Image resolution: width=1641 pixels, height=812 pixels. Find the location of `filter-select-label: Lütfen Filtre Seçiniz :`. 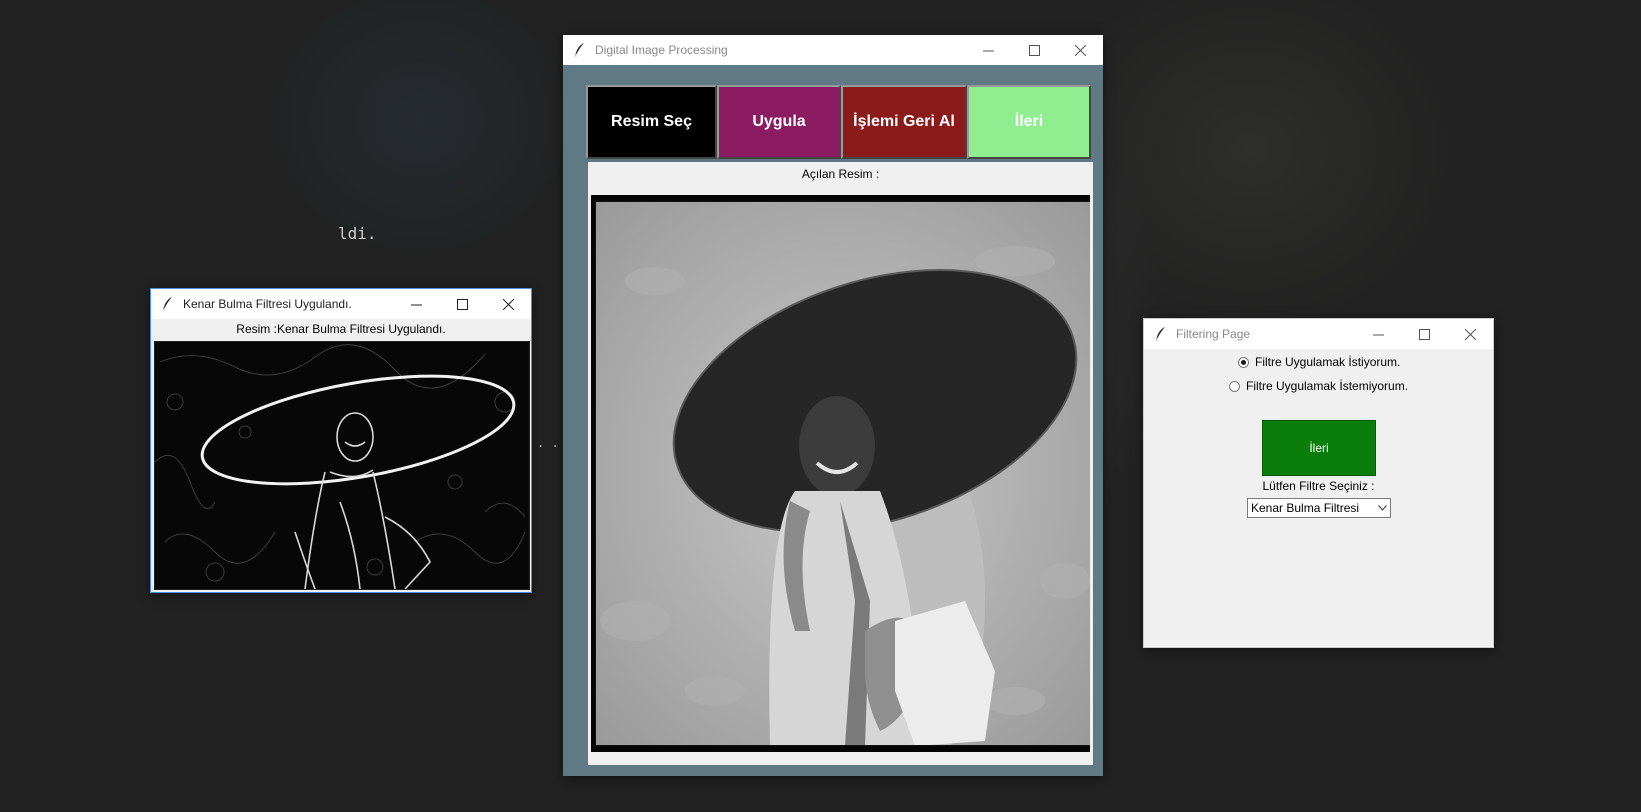

filter-select-label: Lütfen Filtre Seçiniz : is located at coordinates (1318, 486).